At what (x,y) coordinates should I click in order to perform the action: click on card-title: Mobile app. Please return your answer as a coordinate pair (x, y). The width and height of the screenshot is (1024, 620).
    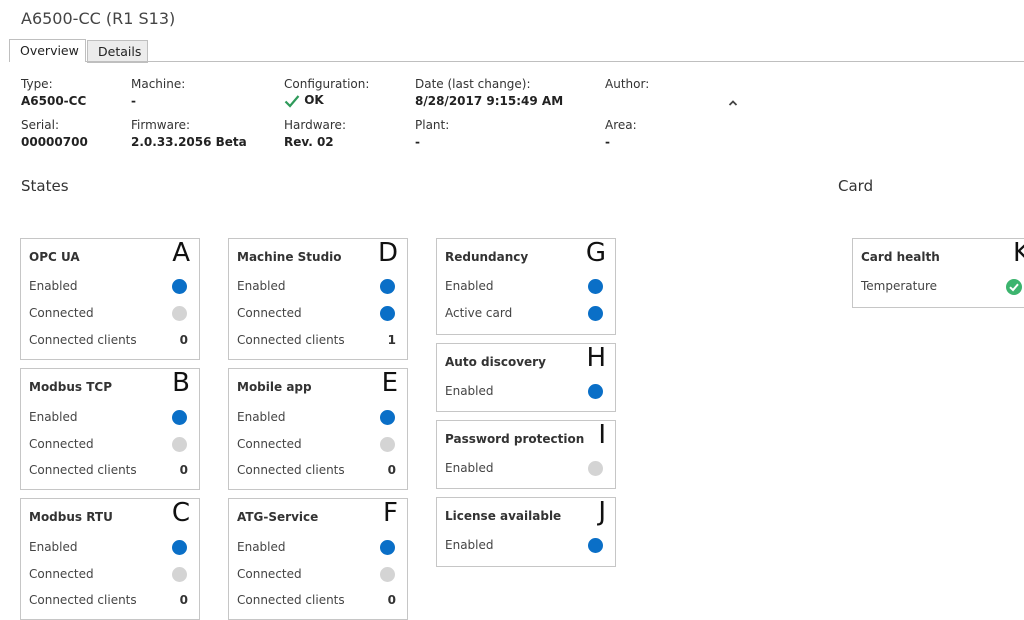
    Looking at the image, I should click on (274, 387).